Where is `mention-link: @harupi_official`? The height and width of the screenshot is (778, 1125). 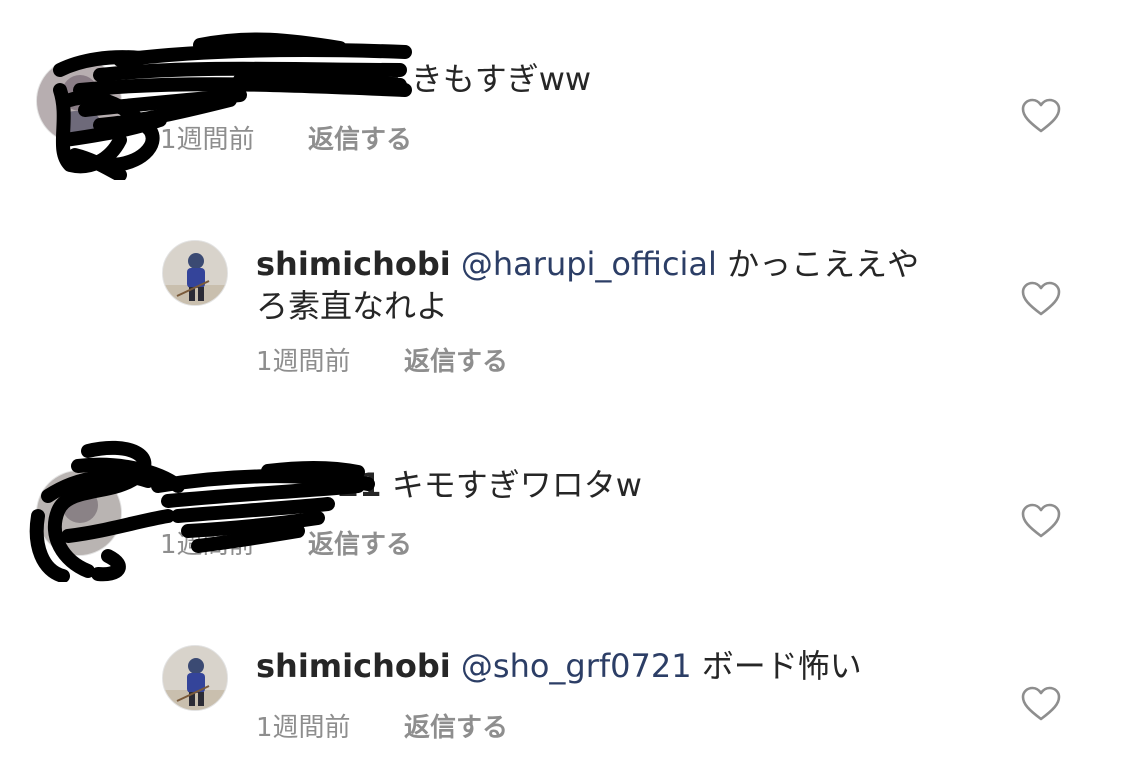
mention-link: @harupi_official is located at coordinates (589, 264).